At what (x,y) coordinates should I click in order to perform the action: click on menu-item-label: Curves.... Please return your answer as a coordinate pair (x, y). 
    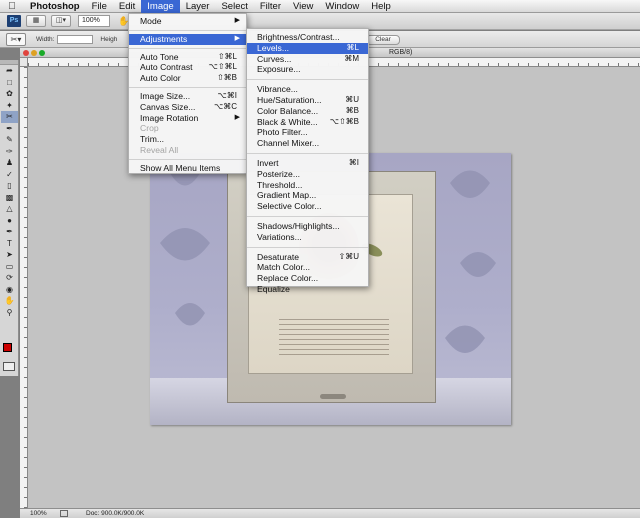
    Looking at the image, I should click on (274, 58).